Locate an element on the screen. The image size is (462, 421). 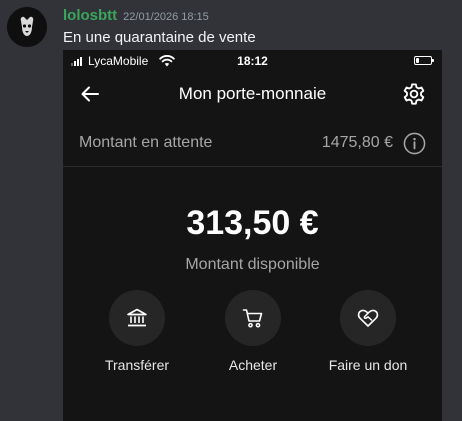
message-header: lolosbtt 22/01/2026 18:15 is located at coordinates (136, 17).